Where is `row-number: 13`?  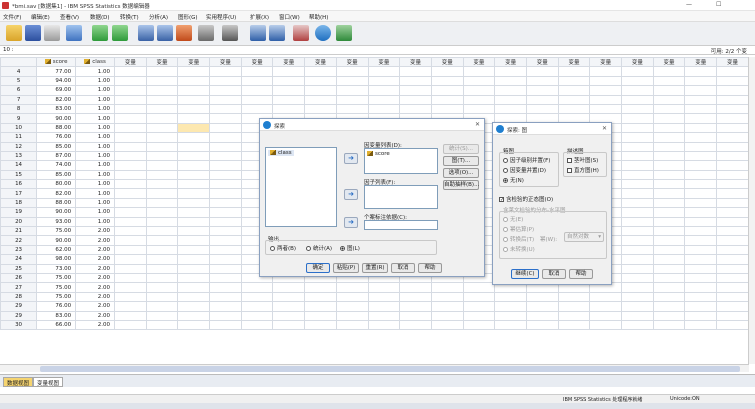 row-number: 13 is located at coordinates (19, 156).